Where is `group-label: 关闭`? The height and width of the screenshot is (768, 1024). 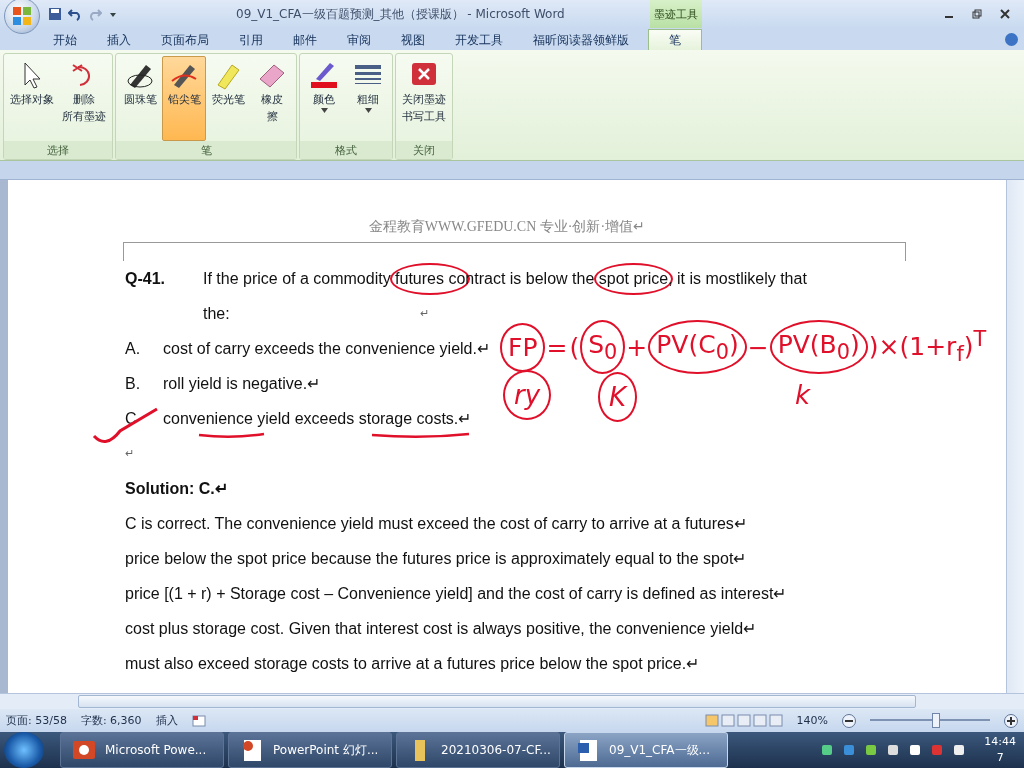
group-label: 关闭 is located at coordinates (424, 150).